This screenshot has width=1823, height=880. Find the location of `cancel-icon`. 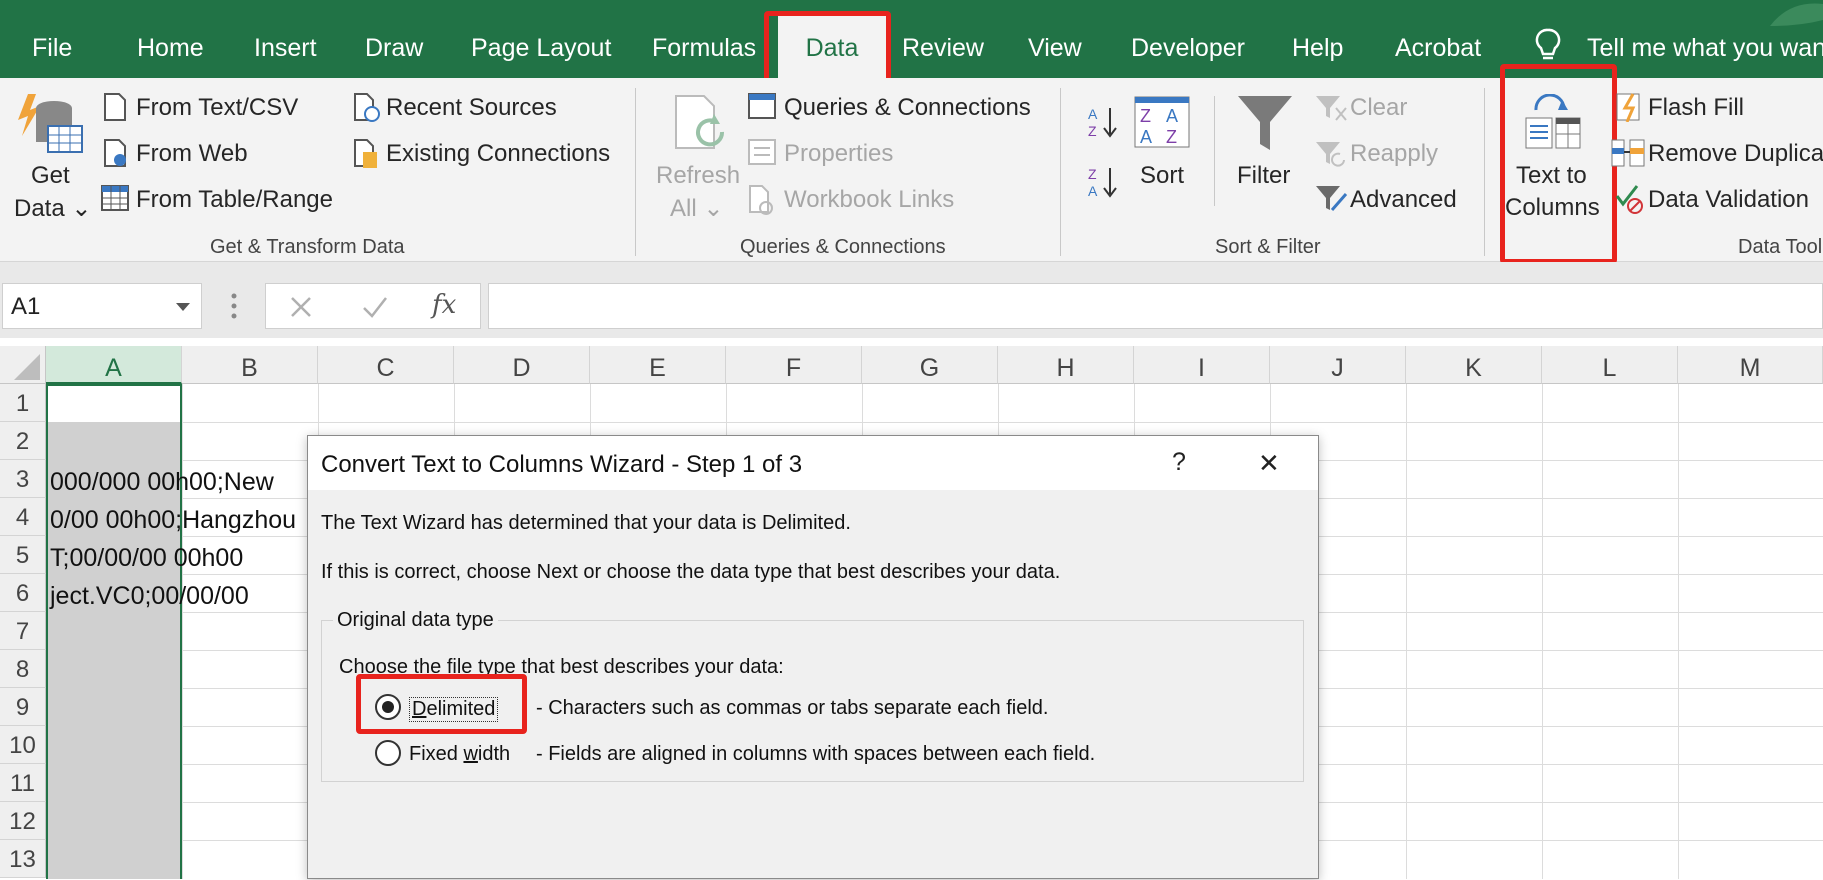

cancel-icon is located at coordinates (301, 307).